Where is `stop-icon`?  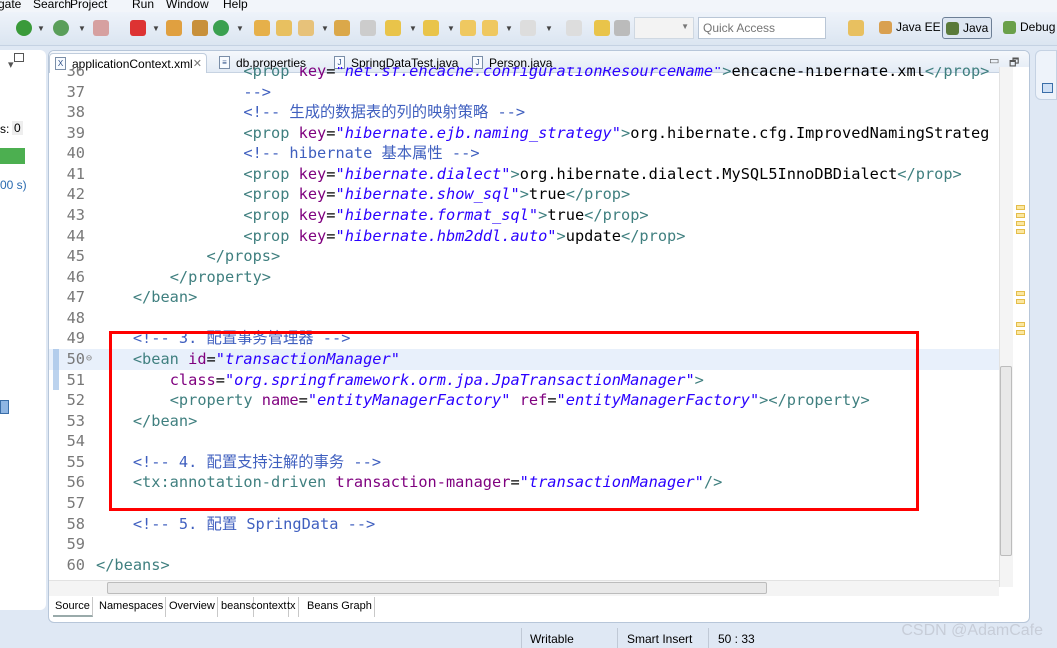
stop-icon is located at coordinates (101, 28).